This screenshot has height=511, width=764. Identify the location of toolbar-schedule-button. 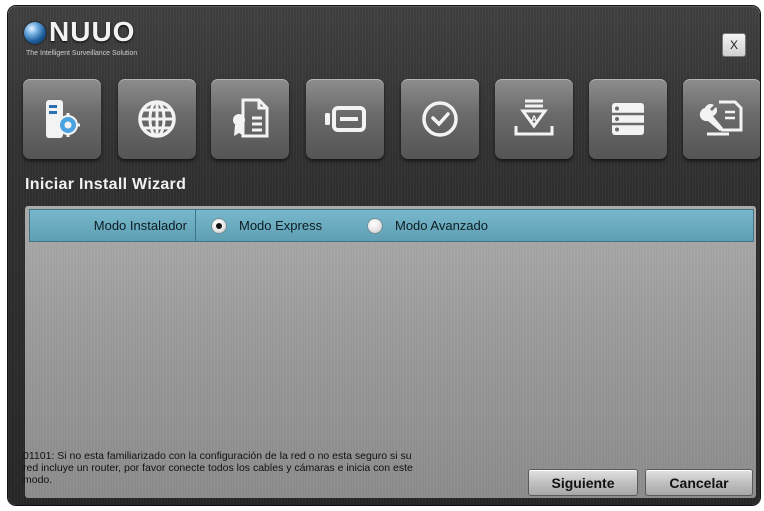
(440, 119).